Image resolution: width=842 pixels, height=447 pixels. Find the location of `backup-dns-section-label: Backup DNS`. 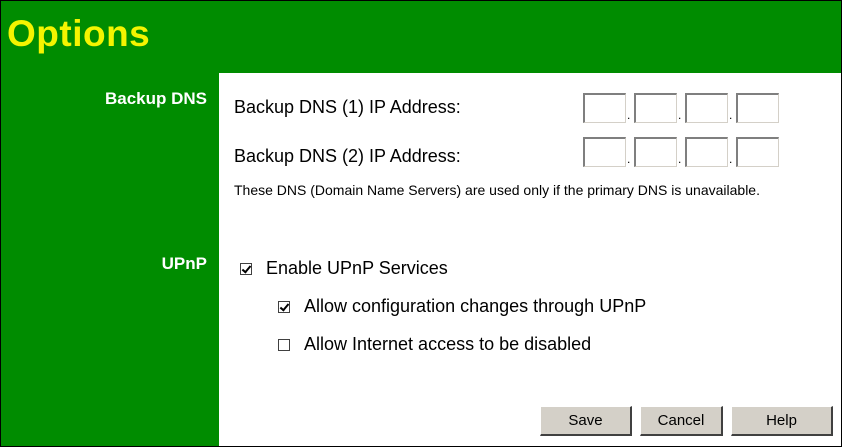

backup-dns-section-label: Backup DNS is located at coordinates (155, 98).